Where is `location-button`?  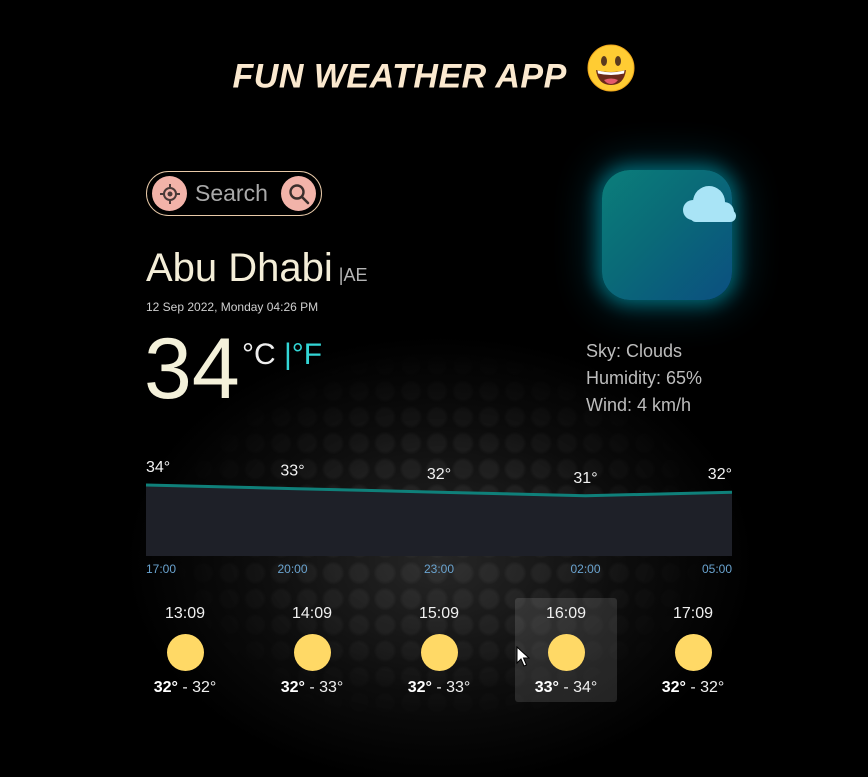 location-button is located at coordinates (169, 193).